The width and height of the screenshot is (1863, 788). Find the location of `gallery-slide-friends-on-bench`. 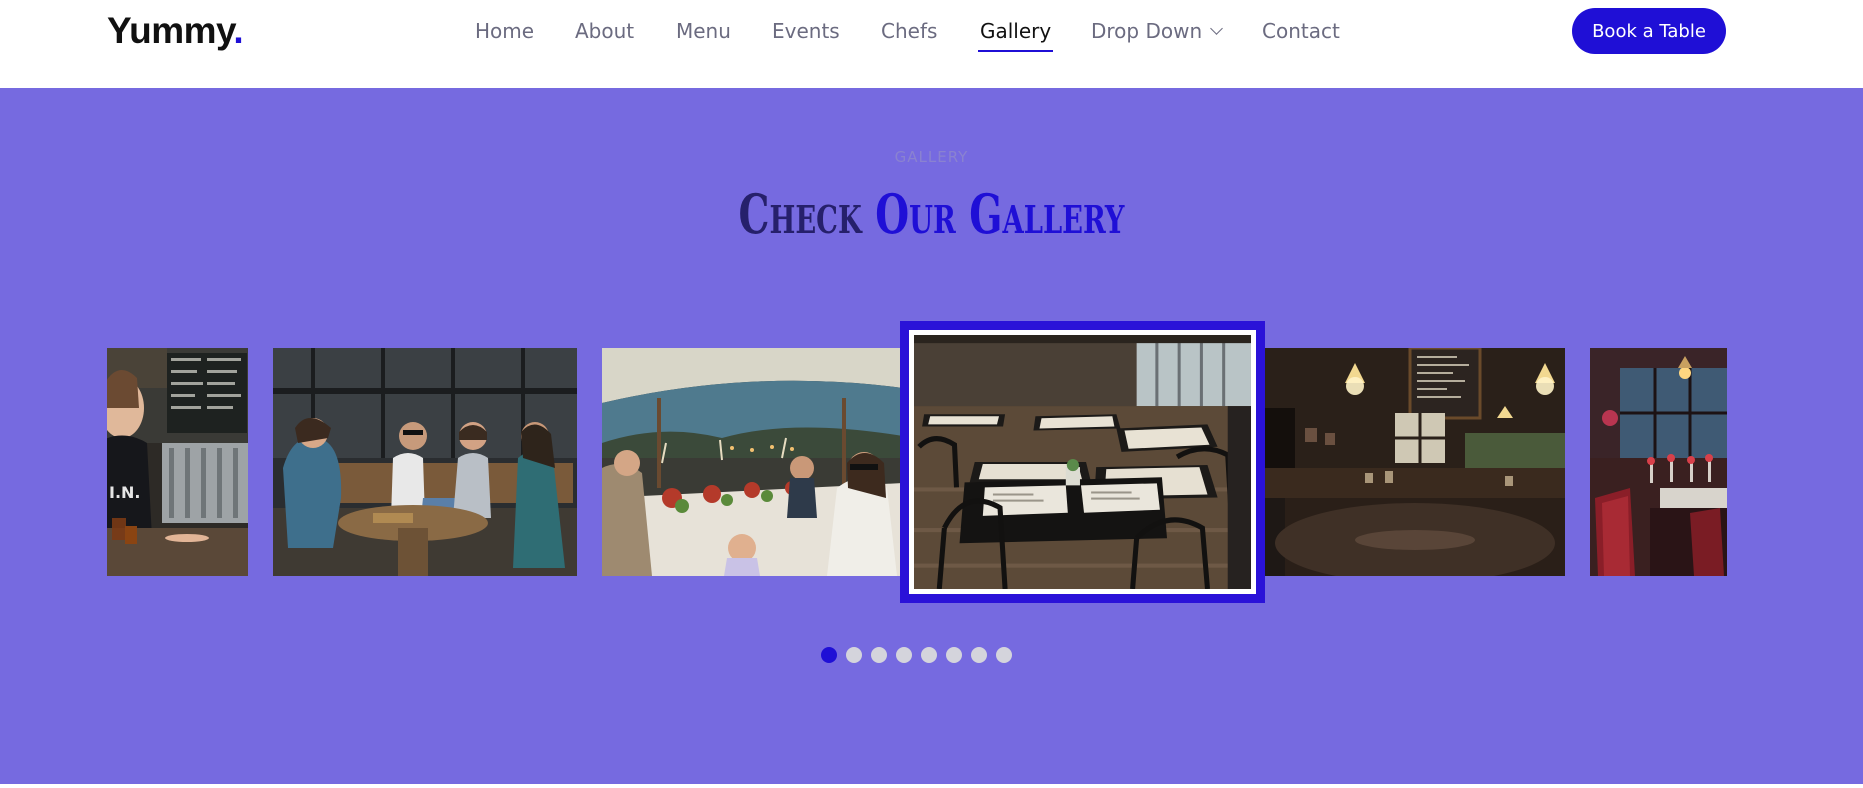

gallery-slide-friends-on-bench is located at coordinates (425, 462).